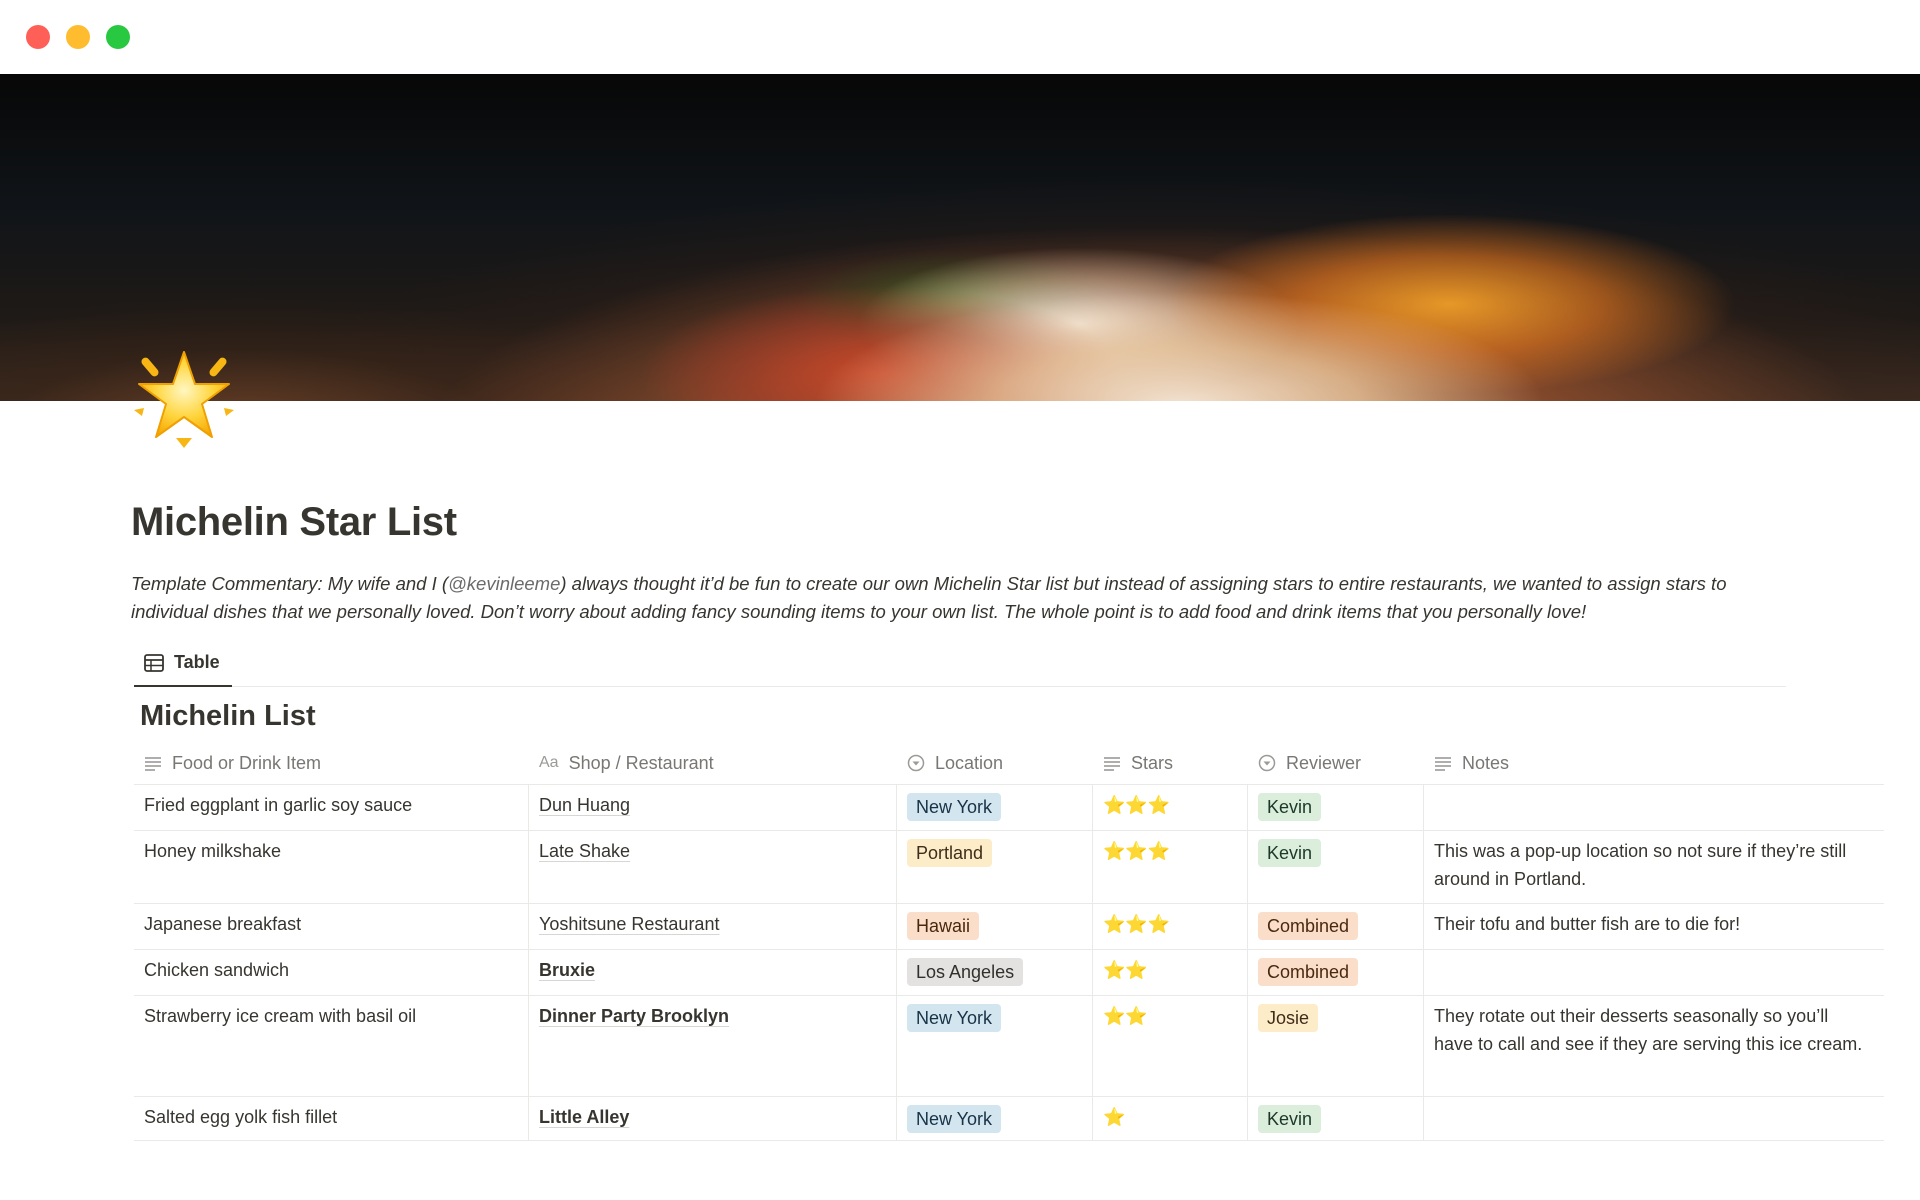 The width and height of the screenshot is (1920, 1200). What do you see at coordinates (331, 807) in the screenshot?
I see `food-item-cell: Fried eggplant in garlic soy sauce` at bounding box center [331, 807].